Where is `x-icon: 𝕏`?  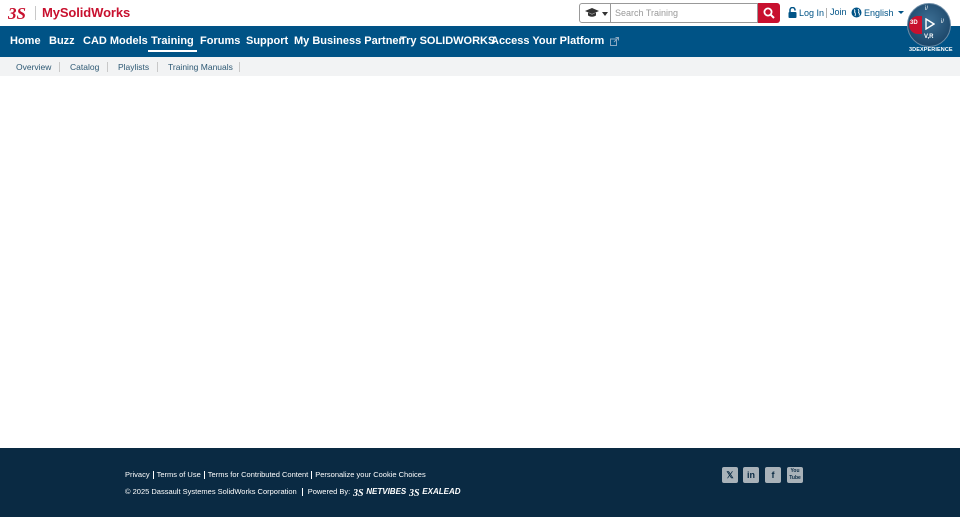
x-icon: 𝕏 is located at coordinates (730, 475).